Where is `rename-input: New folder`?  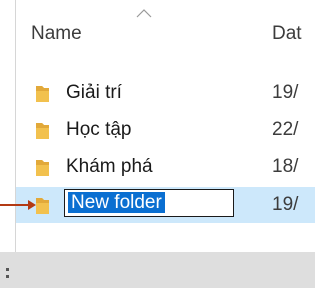 rename-input: New folder is located at coordinates (149, 203).